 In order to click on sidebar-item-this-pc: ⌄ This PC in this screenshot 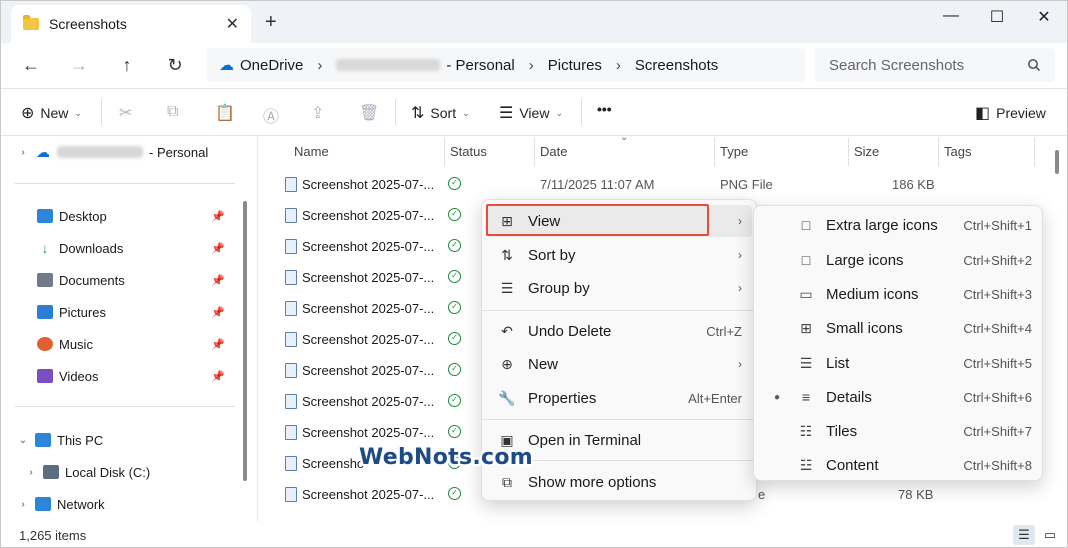, I will do `click(60, 440)`.